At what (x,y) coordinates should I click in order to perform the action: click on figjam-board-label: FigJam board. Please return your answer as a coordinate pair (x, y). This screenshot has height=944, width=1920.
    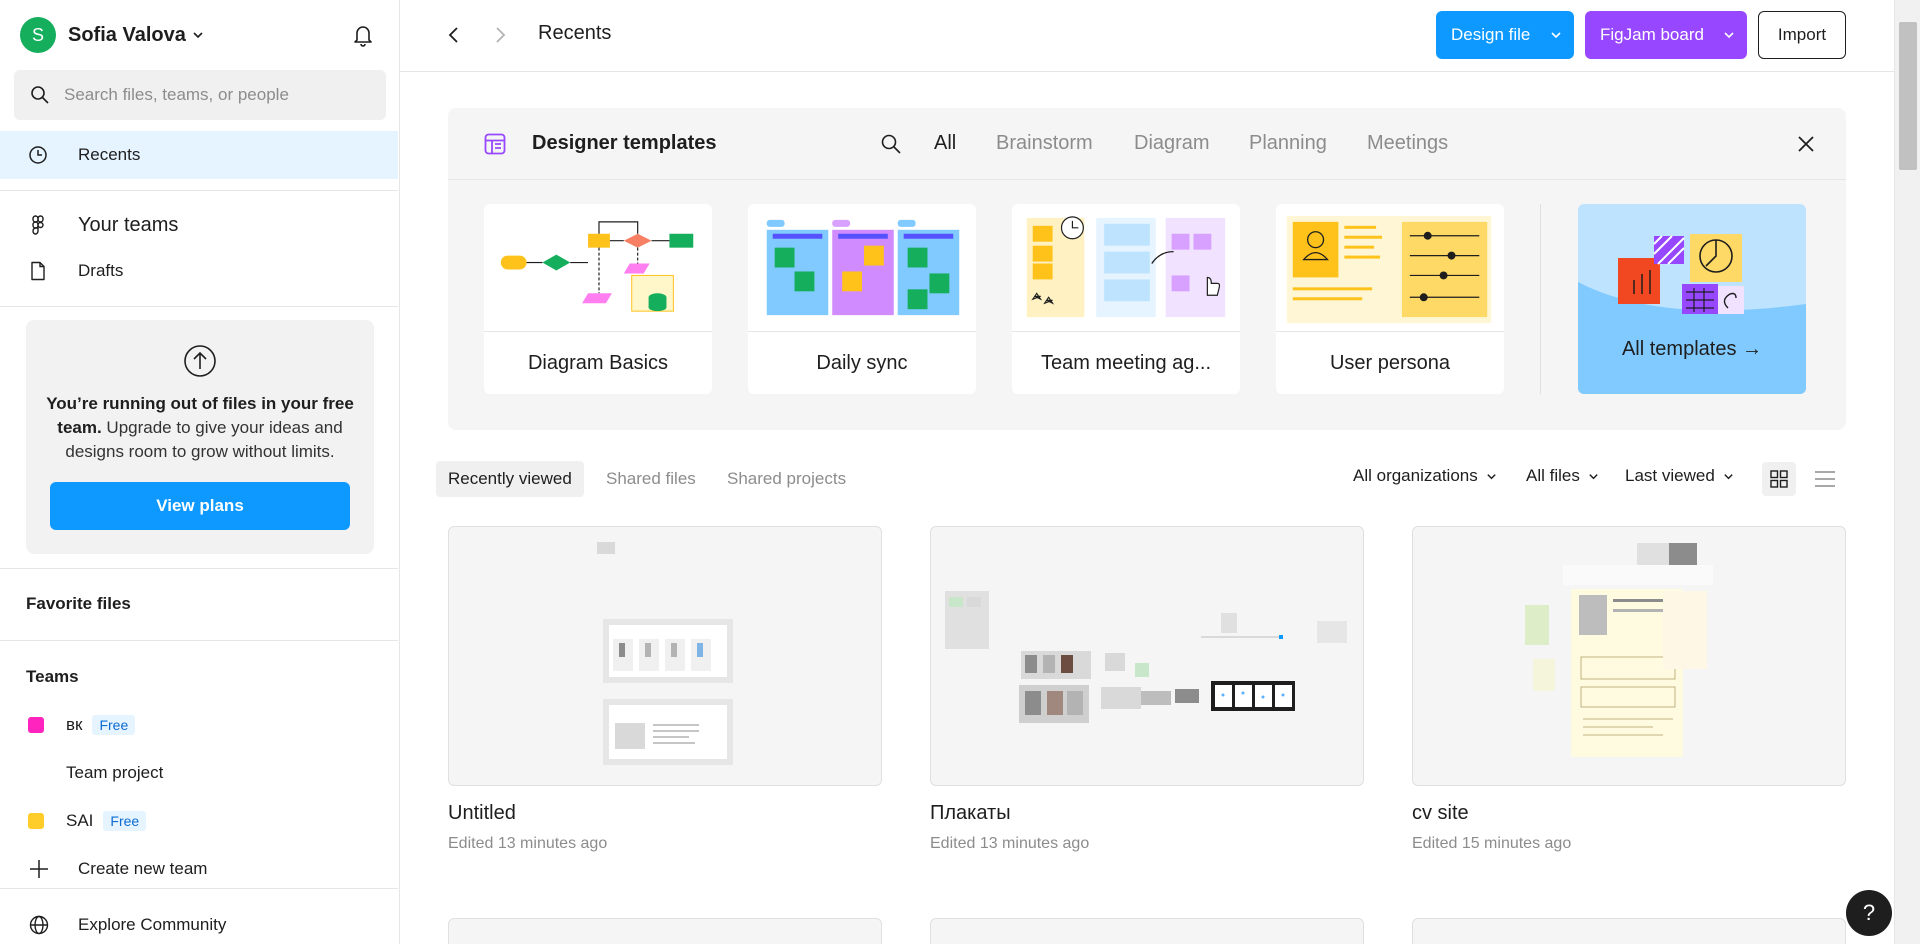
    Looking at the image, I should click on (1652, 34).